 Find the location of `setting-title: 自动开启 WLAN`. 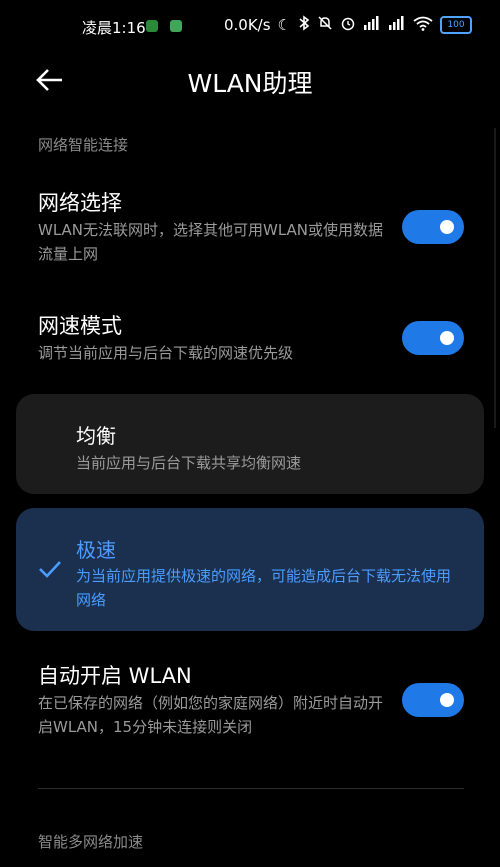

setting-title: 自动开启 WLAN is located at coordinates (115, 676).